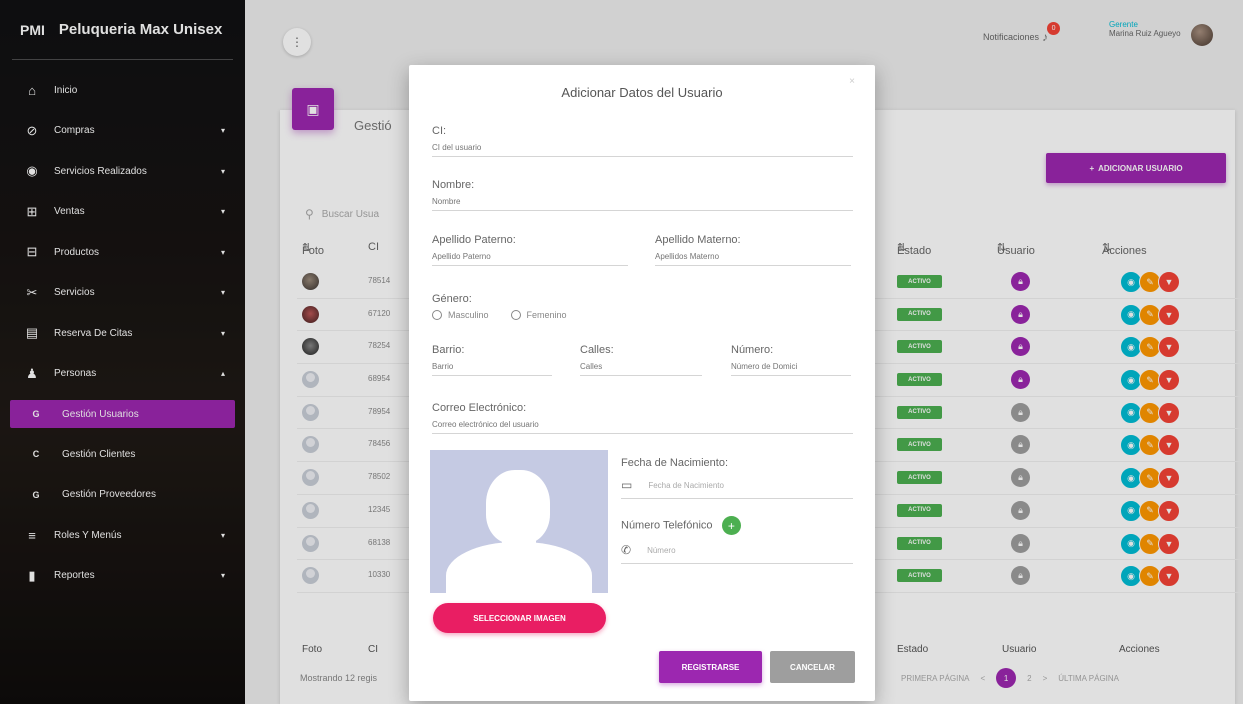 The image size is (1243, 704). What do you see at coordinates (499, 315) in the screenshot?
I see `genero-radio-group: Masculino Femenino` at bounding box center [499, 315].